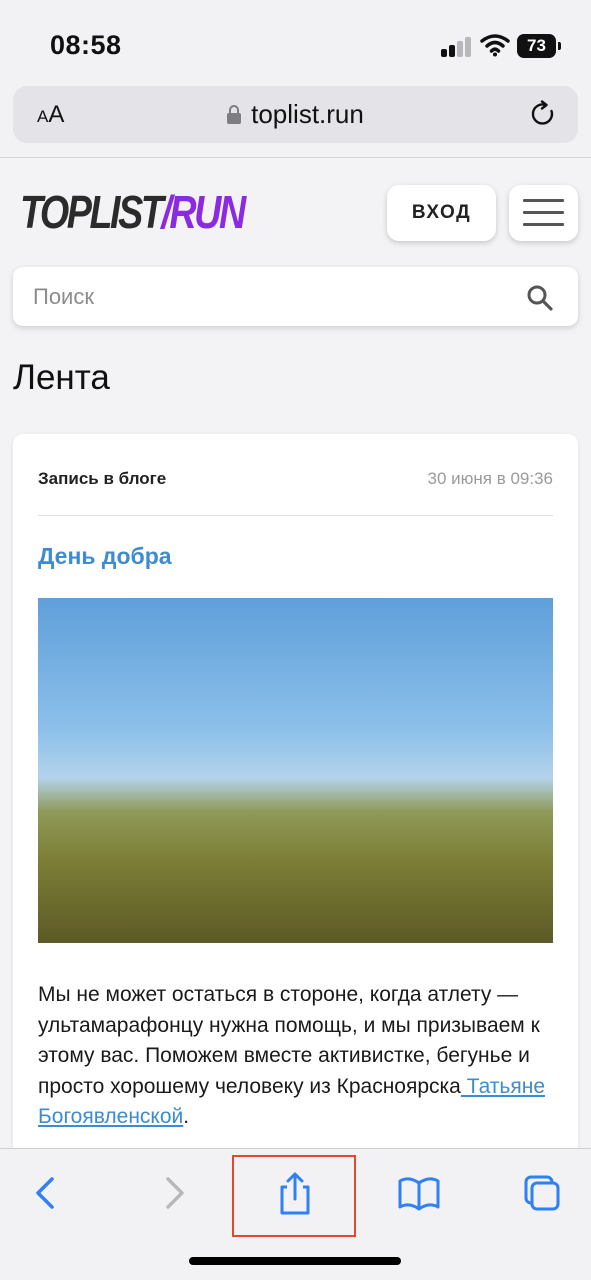 The width and height of the screenshot is (591, 1280). What do you see at coordinates (105, 556) in the screenshot?
I see `post-title-link: День добра` at bounding box center [105, 556].